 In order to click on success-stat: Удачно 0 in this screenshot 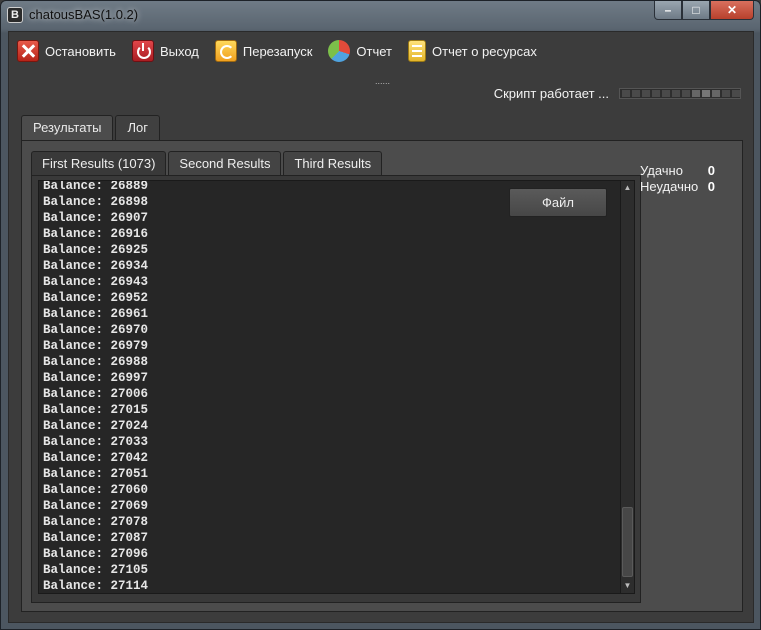, I will do `click(677, 171)`.